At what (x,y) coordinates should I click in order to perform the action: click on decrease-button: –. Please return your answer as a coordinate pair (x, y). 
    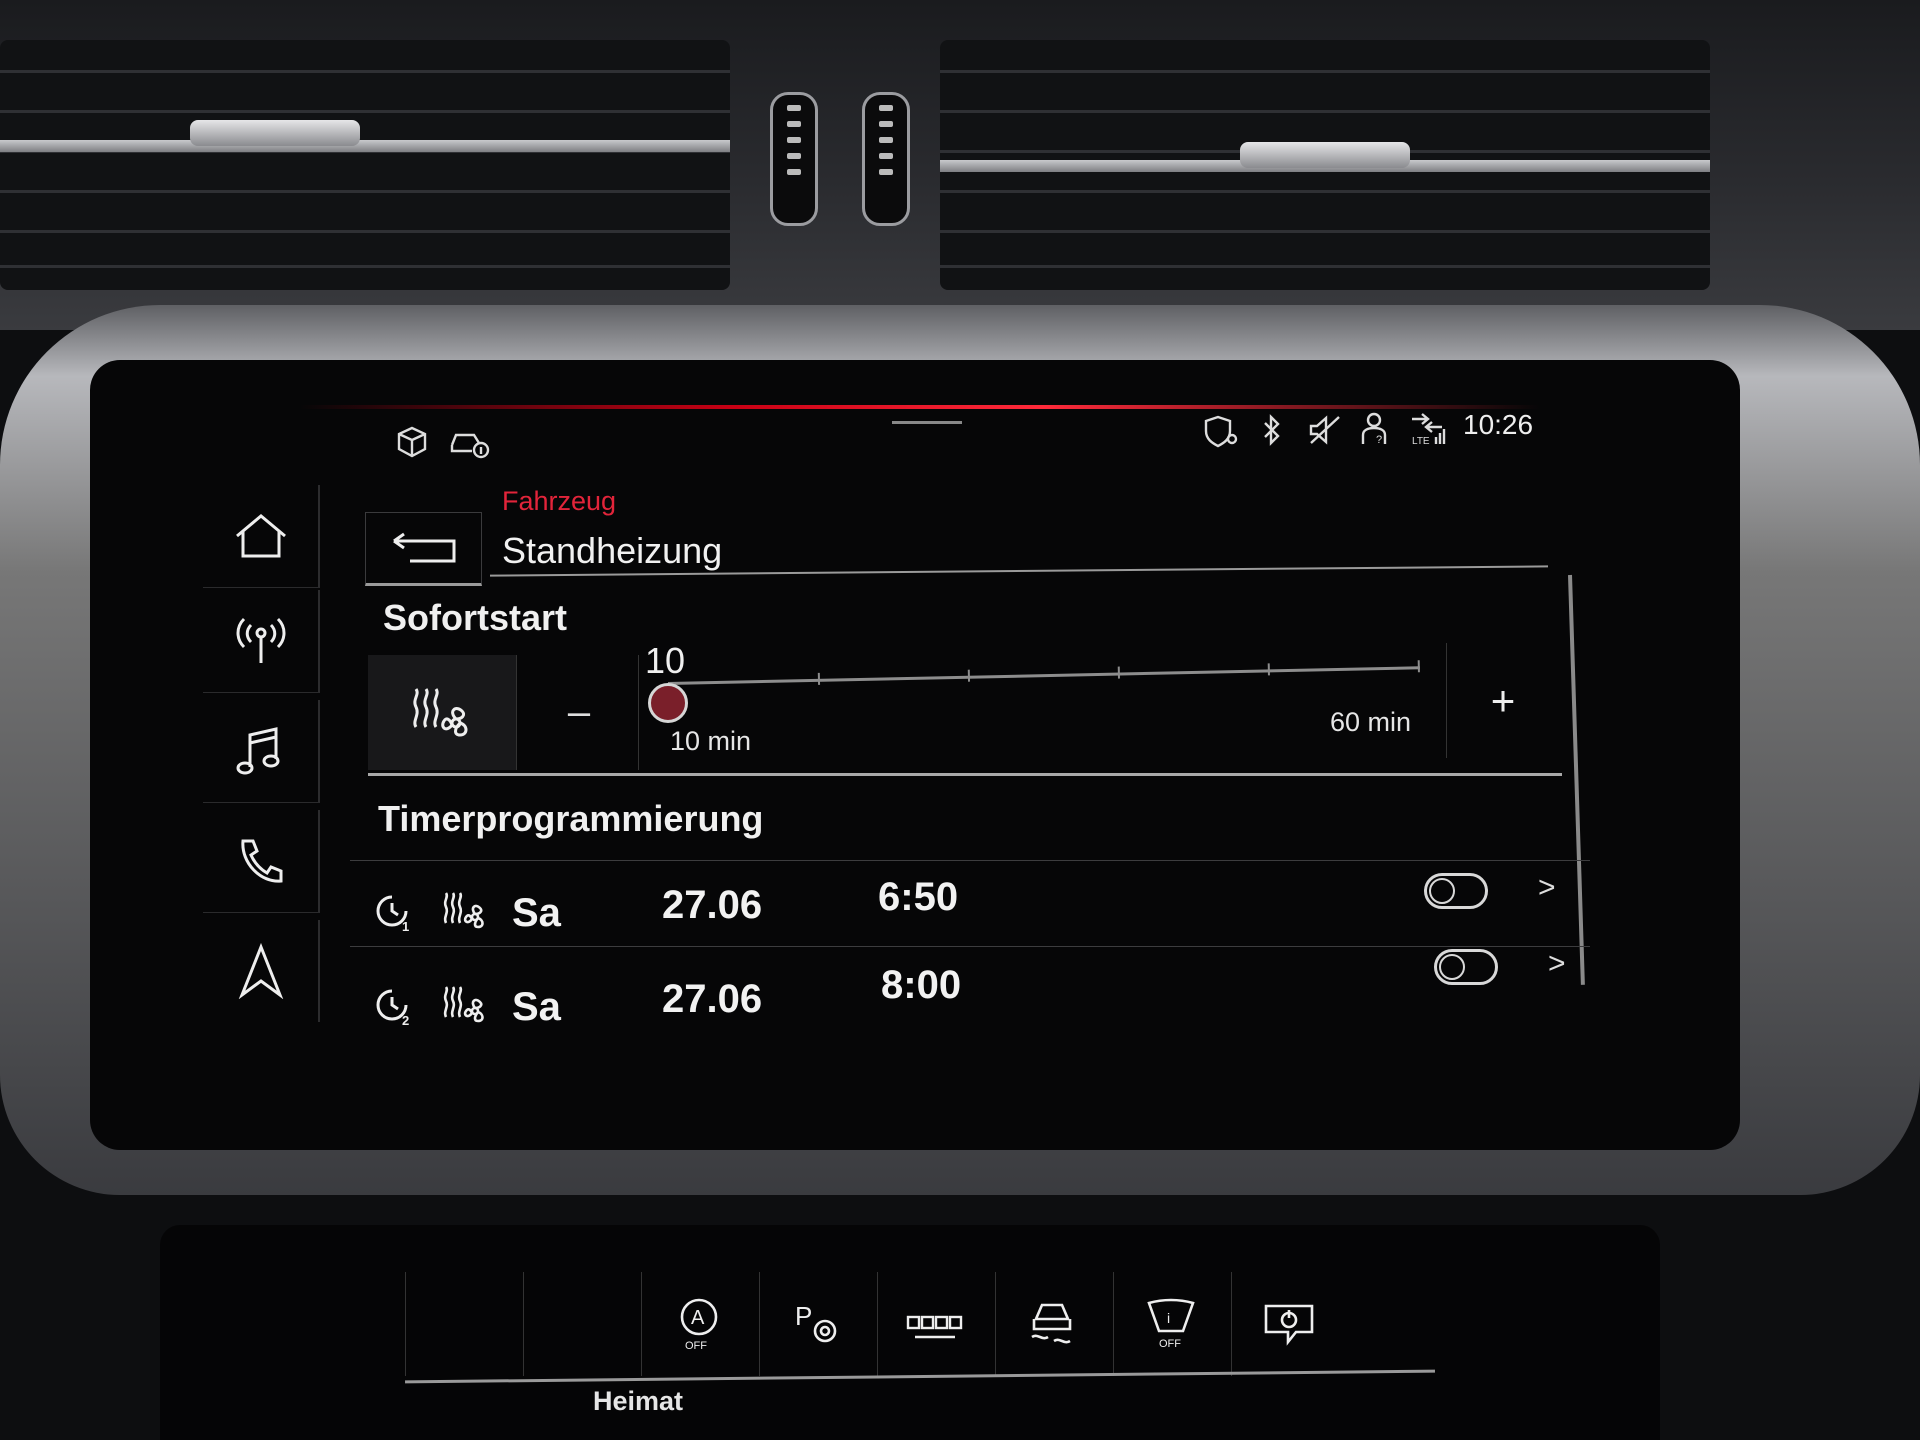
    Looking at the image, I should click on (579, 712).